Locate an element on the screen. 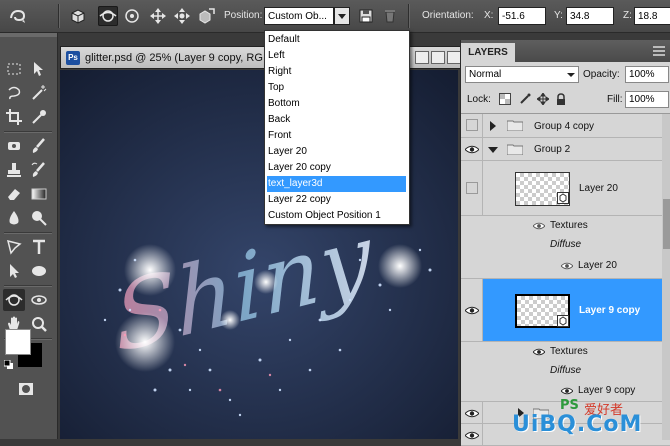 The width and height of the screenshot is (670, 446). eraser-tool-icon is located at coordinates (14, 194).